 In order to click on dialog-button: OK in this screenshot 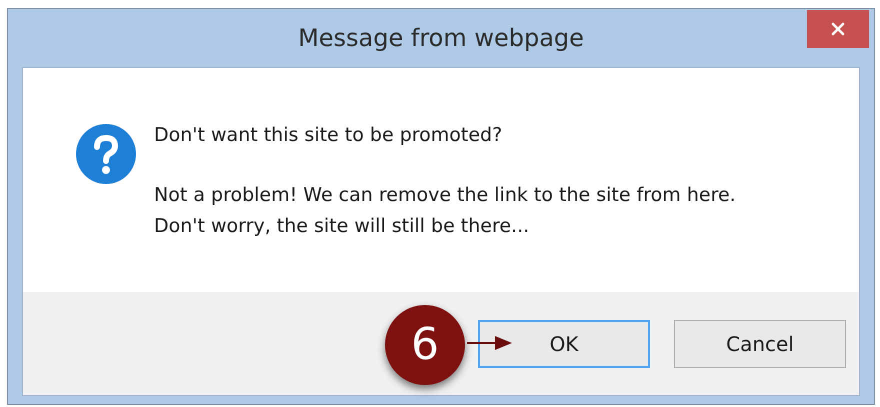, I will do `click(564, 344)`.